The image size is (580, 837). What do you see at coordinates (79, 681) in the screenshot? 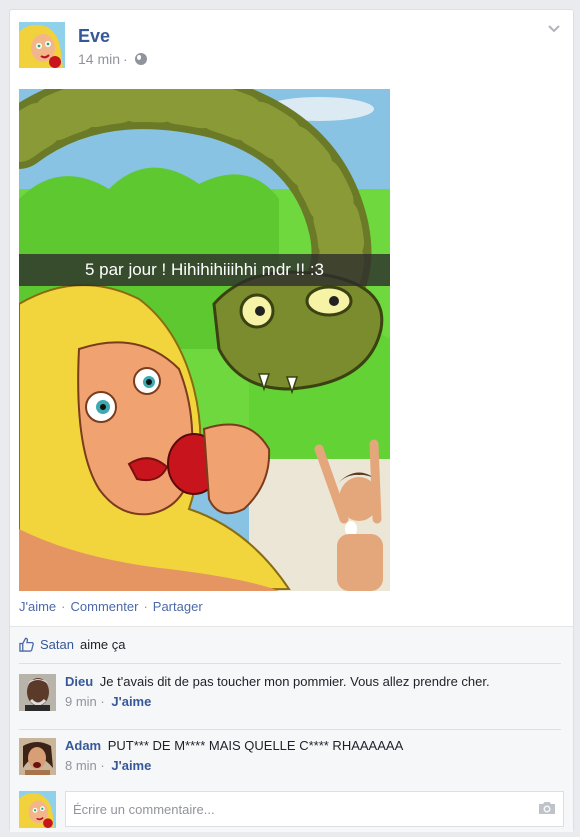
I see `comment-author: Dieu` at bounding box center [79, 681].